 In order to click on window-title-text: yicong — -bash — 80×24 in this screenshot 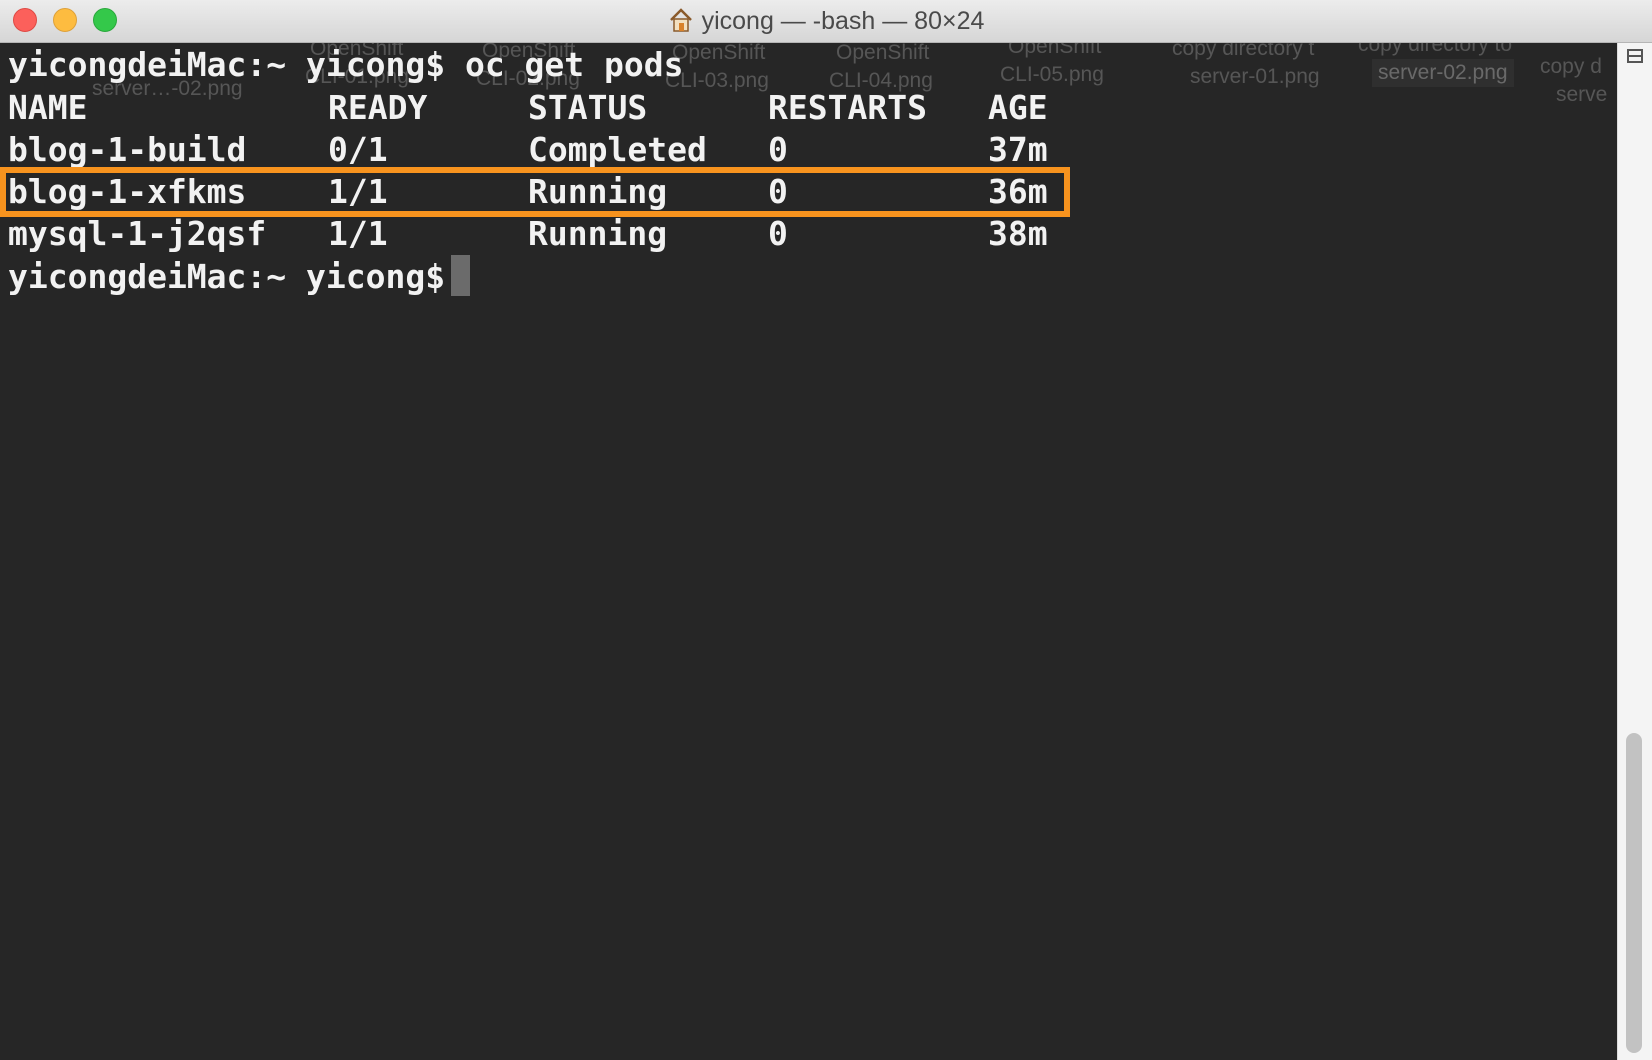, I will do `click(843, 21)`.